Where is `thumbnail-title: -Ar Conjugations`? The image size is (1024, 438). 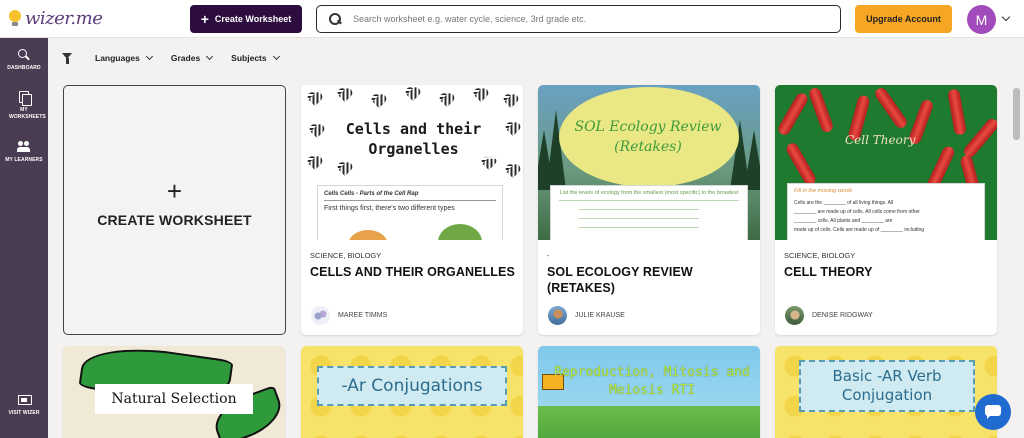 thumbnail-title: -Ar Conjugations is located at coordinates (412, 386).